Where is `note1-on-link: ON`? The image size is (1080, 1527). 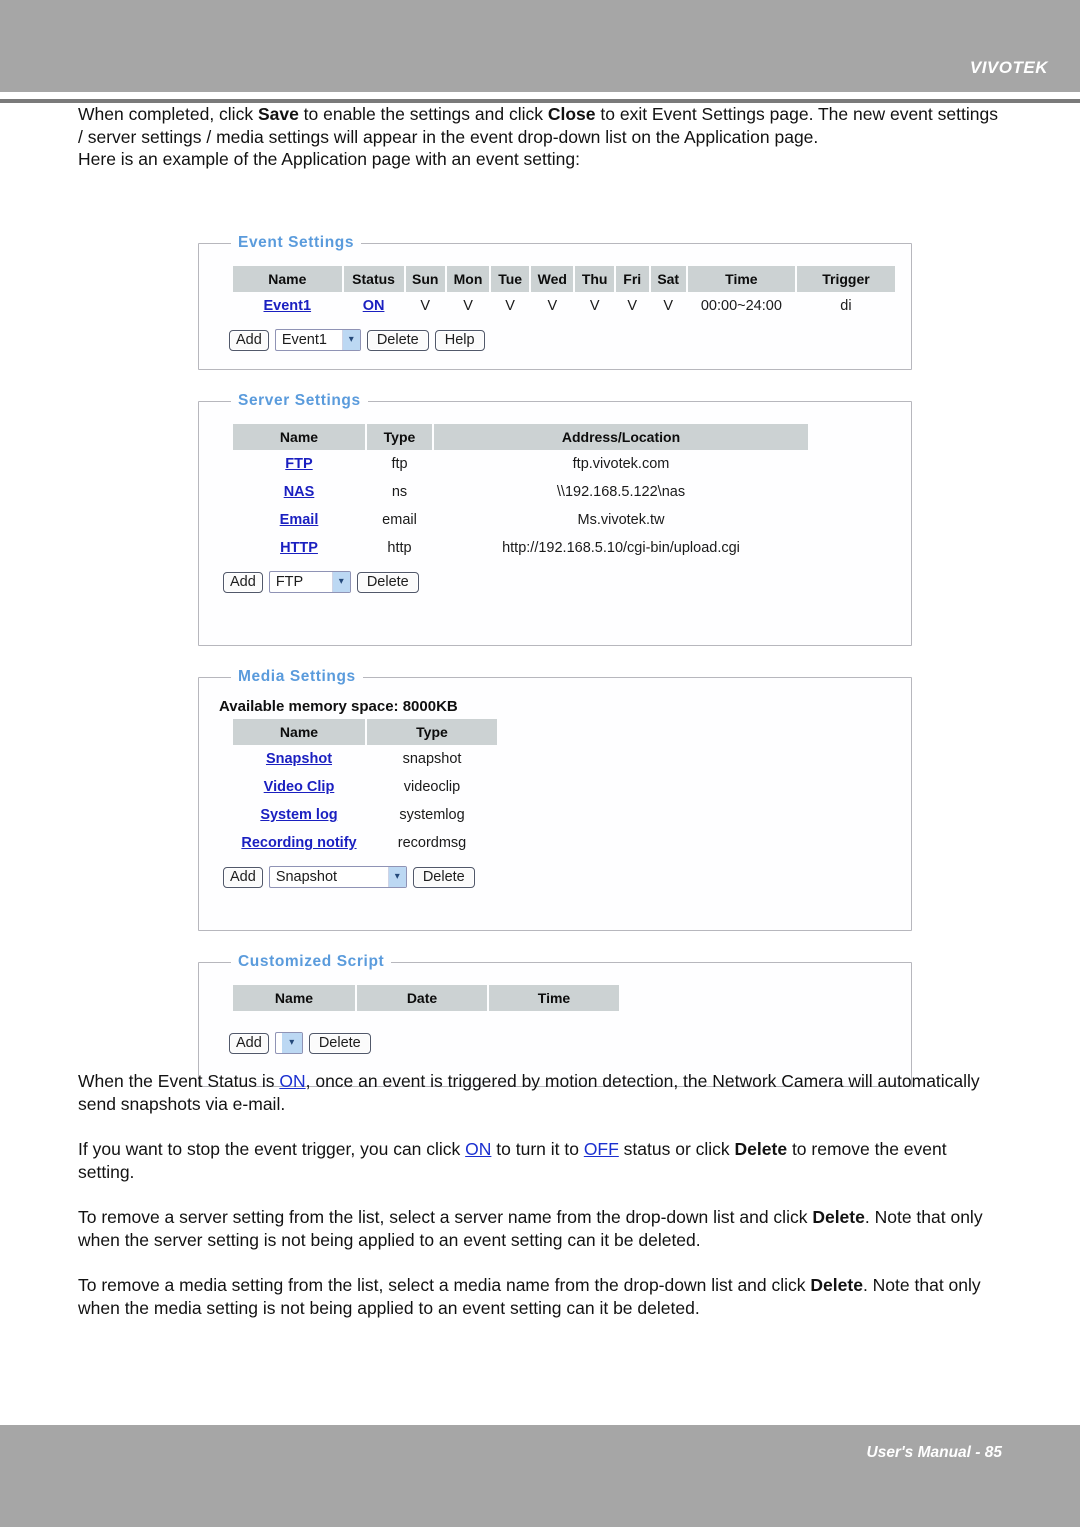 note1-on-link: ON is located at coordinates (292, 1081).